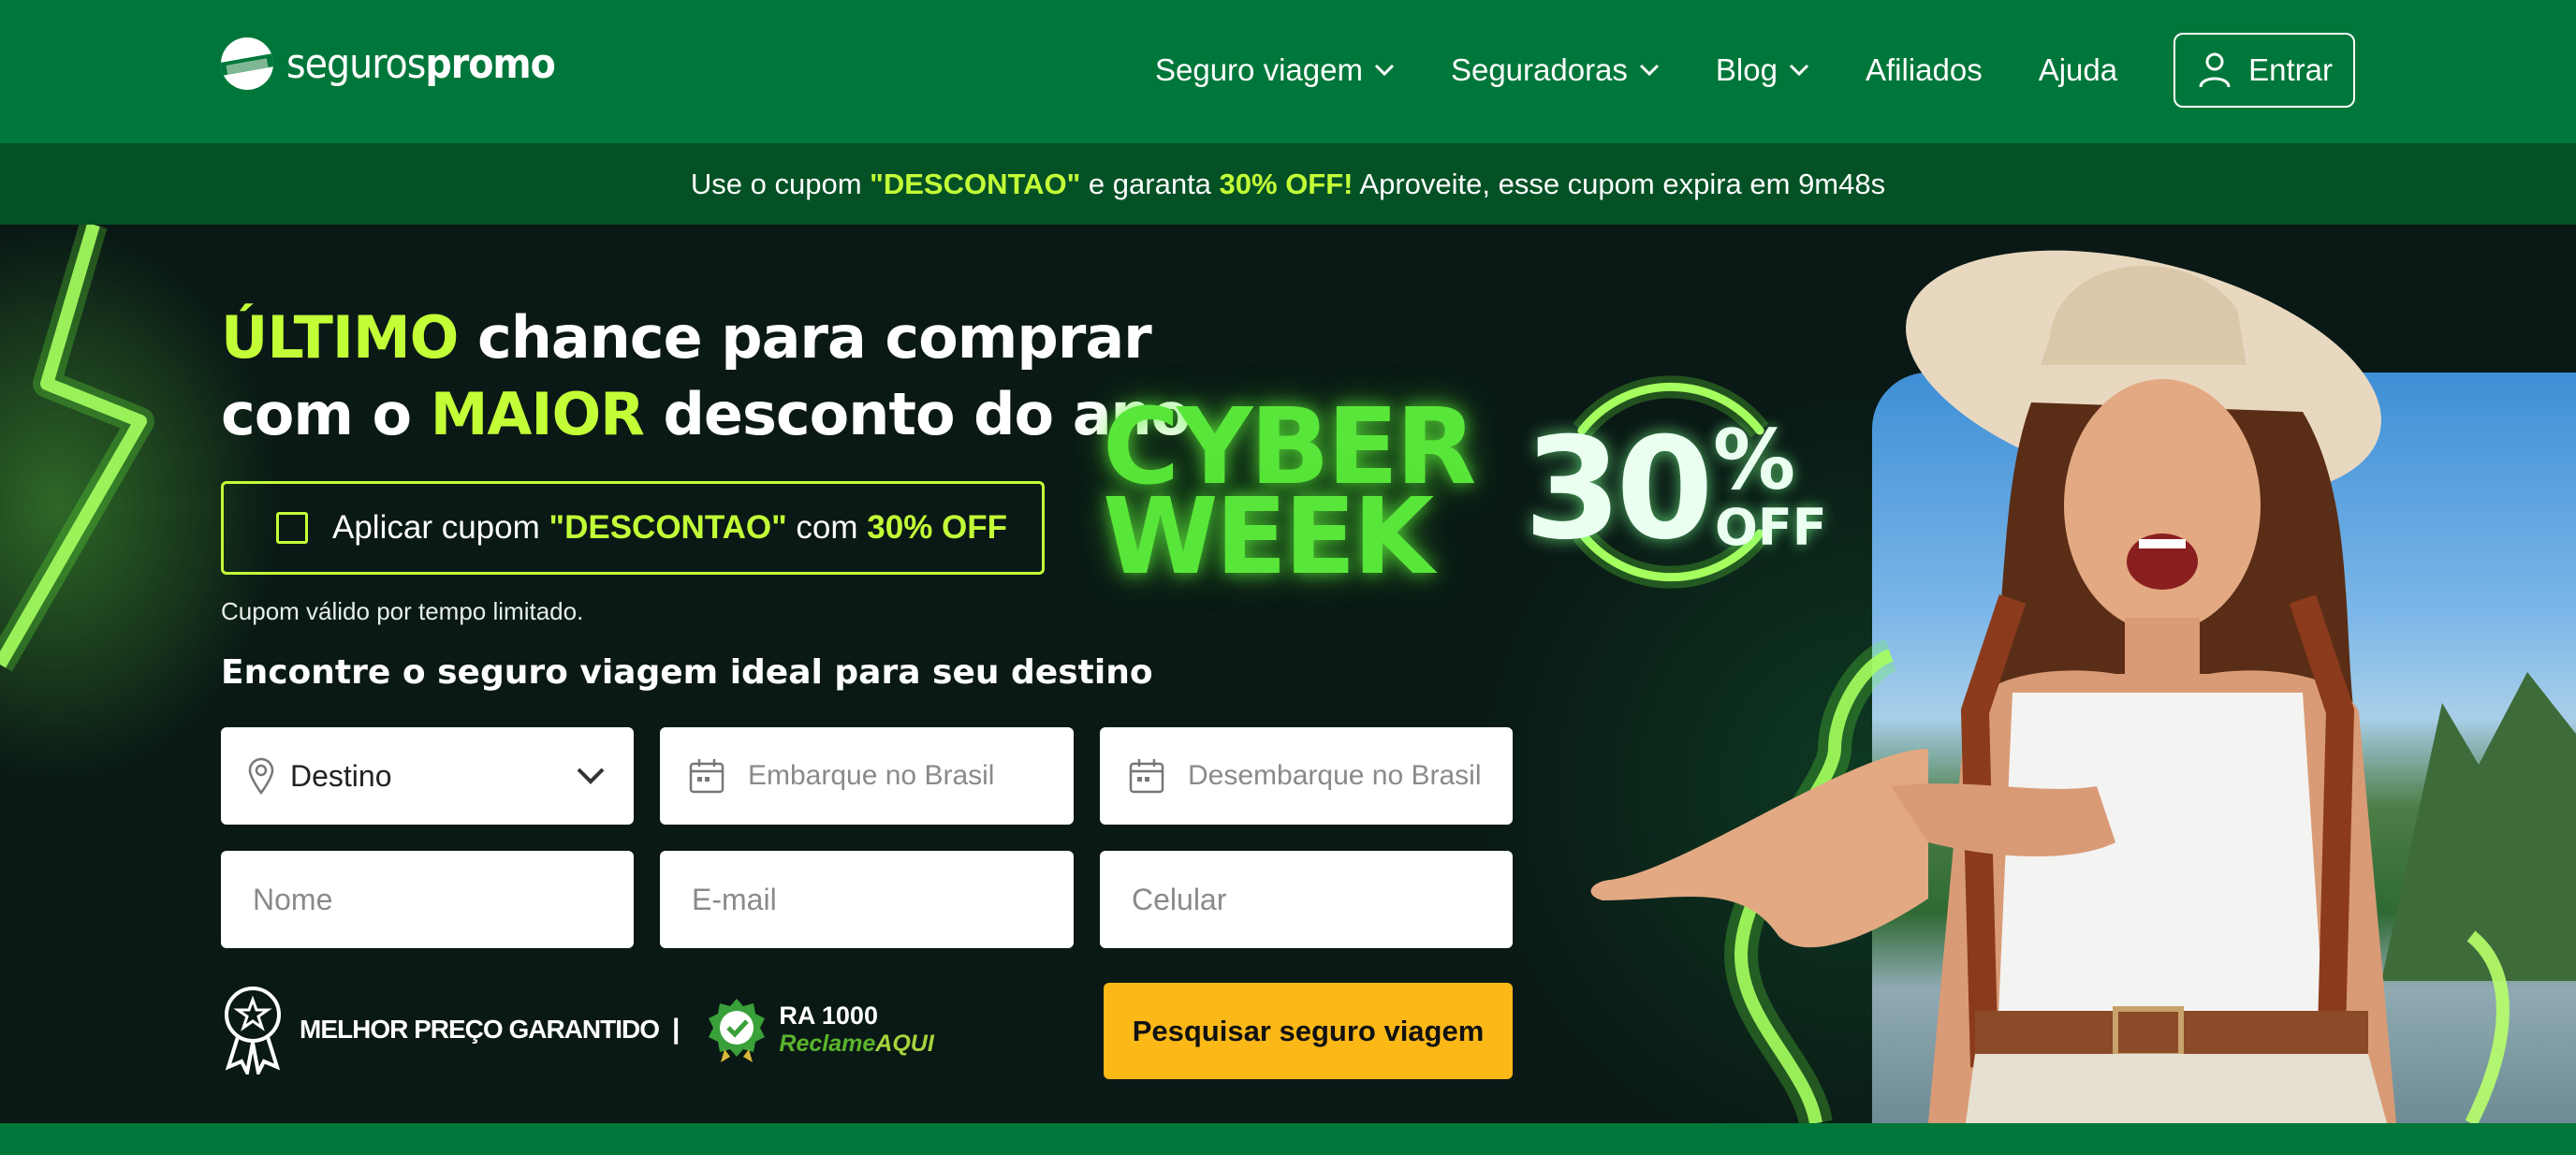 Image resolution: width=2576 pixels, height=1155 pixels. What do you see at coordinates (1150, 183) in the screenshot?
I see `coupon-bar-text: e garanta` at bounding box center [1150, 183].